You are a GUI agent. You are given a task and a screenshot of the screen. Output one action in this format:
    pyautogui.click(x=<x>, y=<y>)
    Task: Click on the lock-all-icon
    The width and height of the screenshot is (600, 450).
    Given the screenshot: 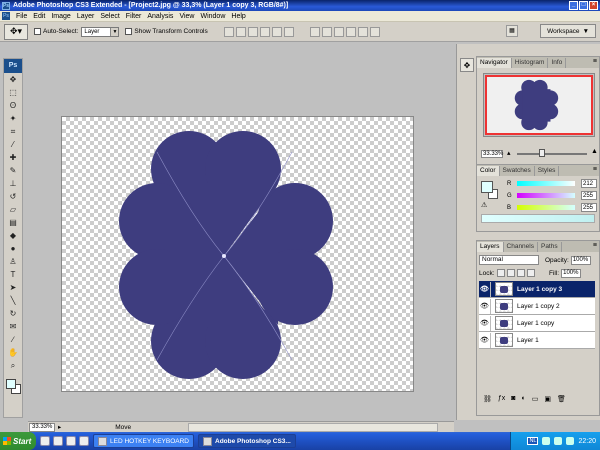 What is the action you would take?
    pyautogui.click(x=530, y=273)
    